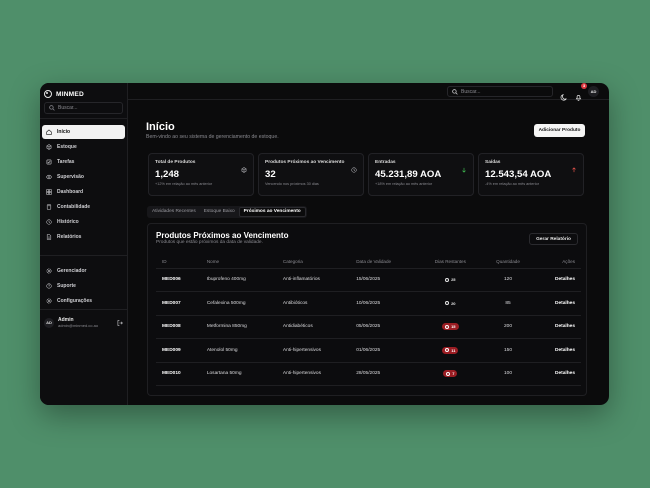 Image resolution: width=650 pixels, height=488 pixels. What do you see at coordinates (453, 350) in the screenshot?
I see `days-remaining: 11` at bounding box center [453, 350].